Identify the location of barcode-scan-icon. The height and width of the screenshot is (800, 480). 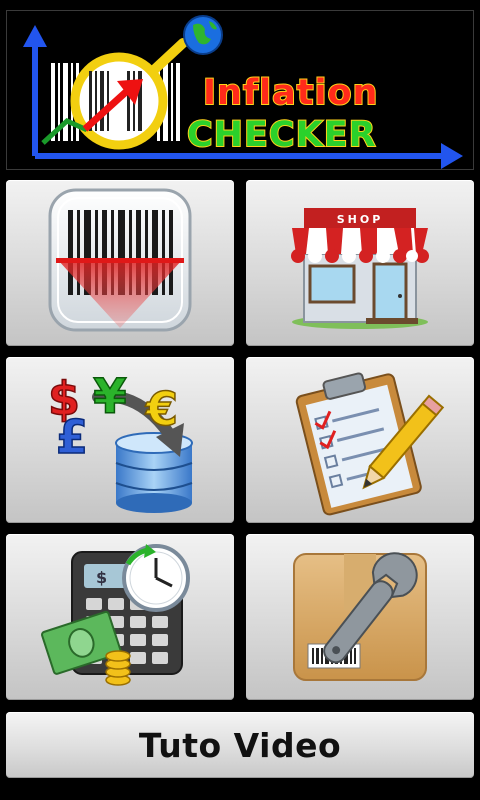
(120, 260).